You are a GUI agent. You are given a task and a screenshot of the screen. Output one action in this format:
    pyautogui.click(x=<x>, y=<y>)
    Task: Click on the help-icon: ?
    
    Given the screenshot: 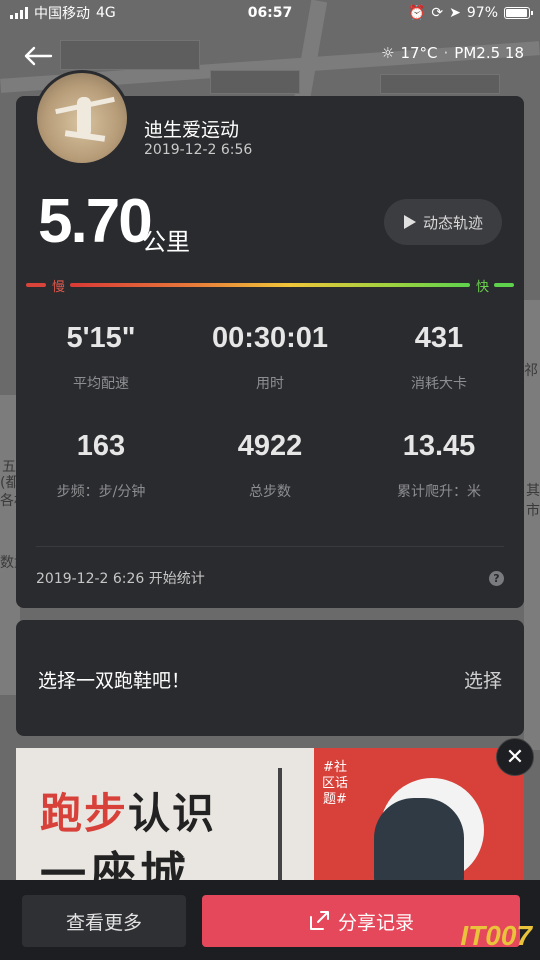 What is the action you would take?
    pyautogui.click(x=496, y=578)
    